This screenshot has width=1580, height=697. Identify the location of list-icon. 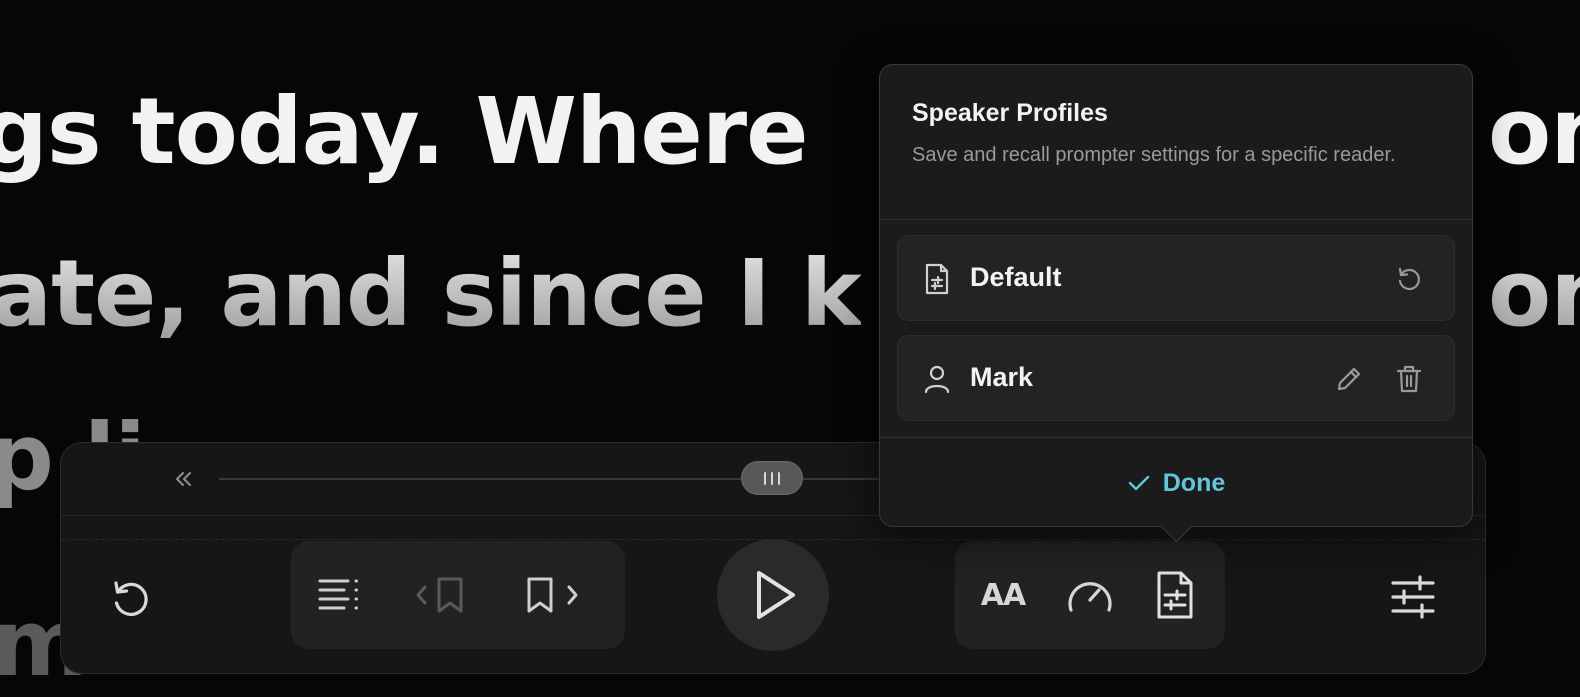
(338, 594).